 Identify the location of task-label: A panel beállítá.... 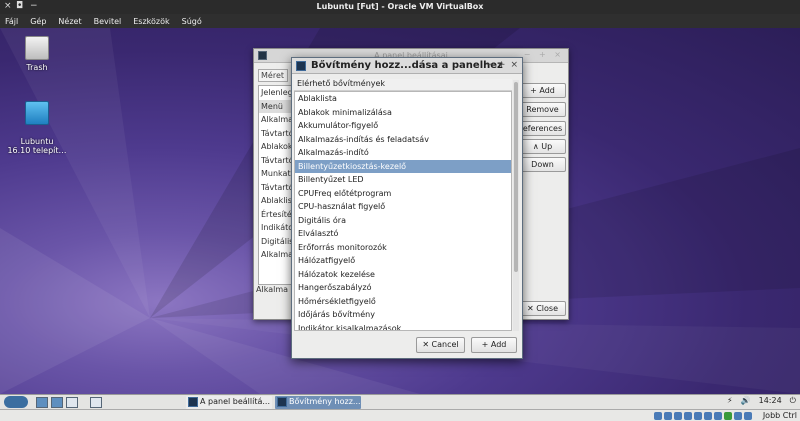
(235, 401).